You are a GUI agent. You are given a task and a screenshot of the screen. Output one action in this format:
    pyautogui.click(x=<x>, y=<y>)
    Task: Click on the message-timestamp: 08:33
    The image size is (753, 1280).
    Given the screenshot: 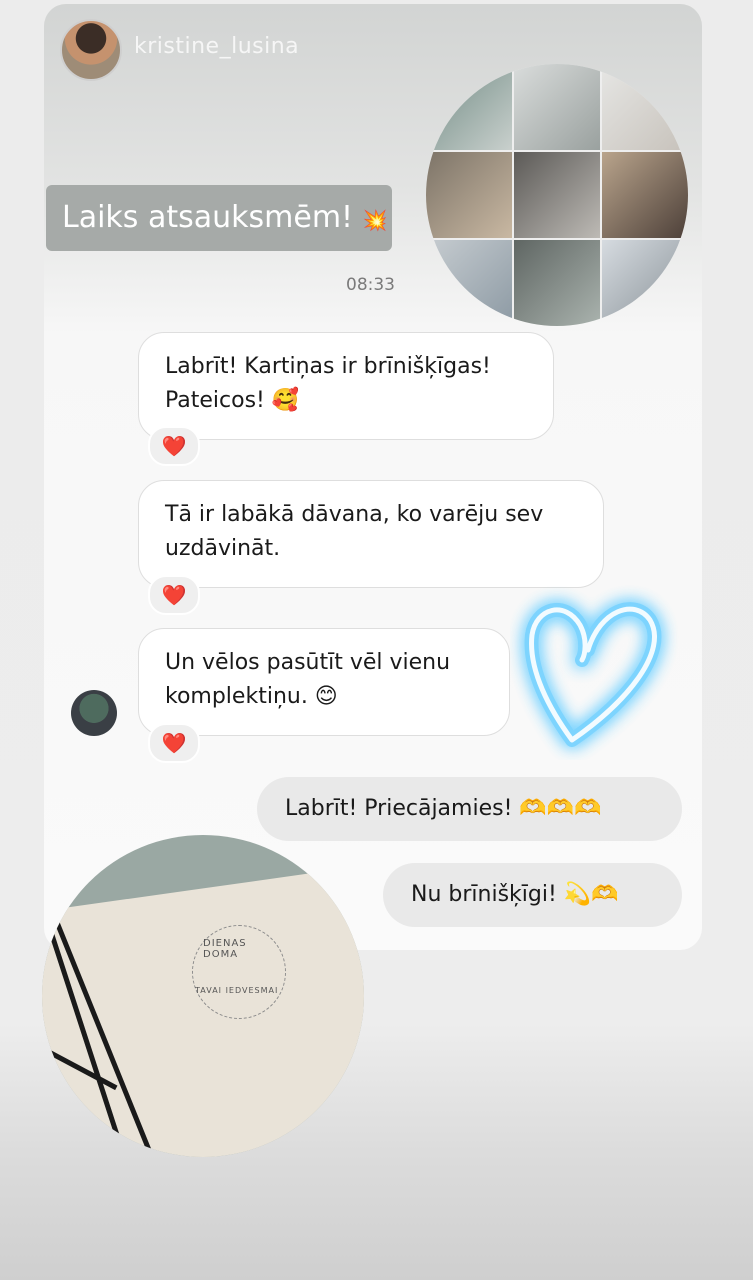 What is the action you would take?
    pyautogui.click(x=370, y=285)
    